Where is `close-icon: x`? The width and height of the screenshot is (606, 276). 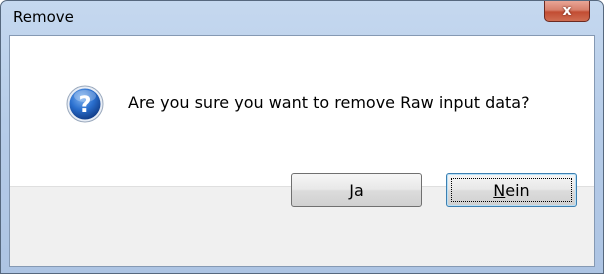
close-icon: x is located at coordinates (567, 11).